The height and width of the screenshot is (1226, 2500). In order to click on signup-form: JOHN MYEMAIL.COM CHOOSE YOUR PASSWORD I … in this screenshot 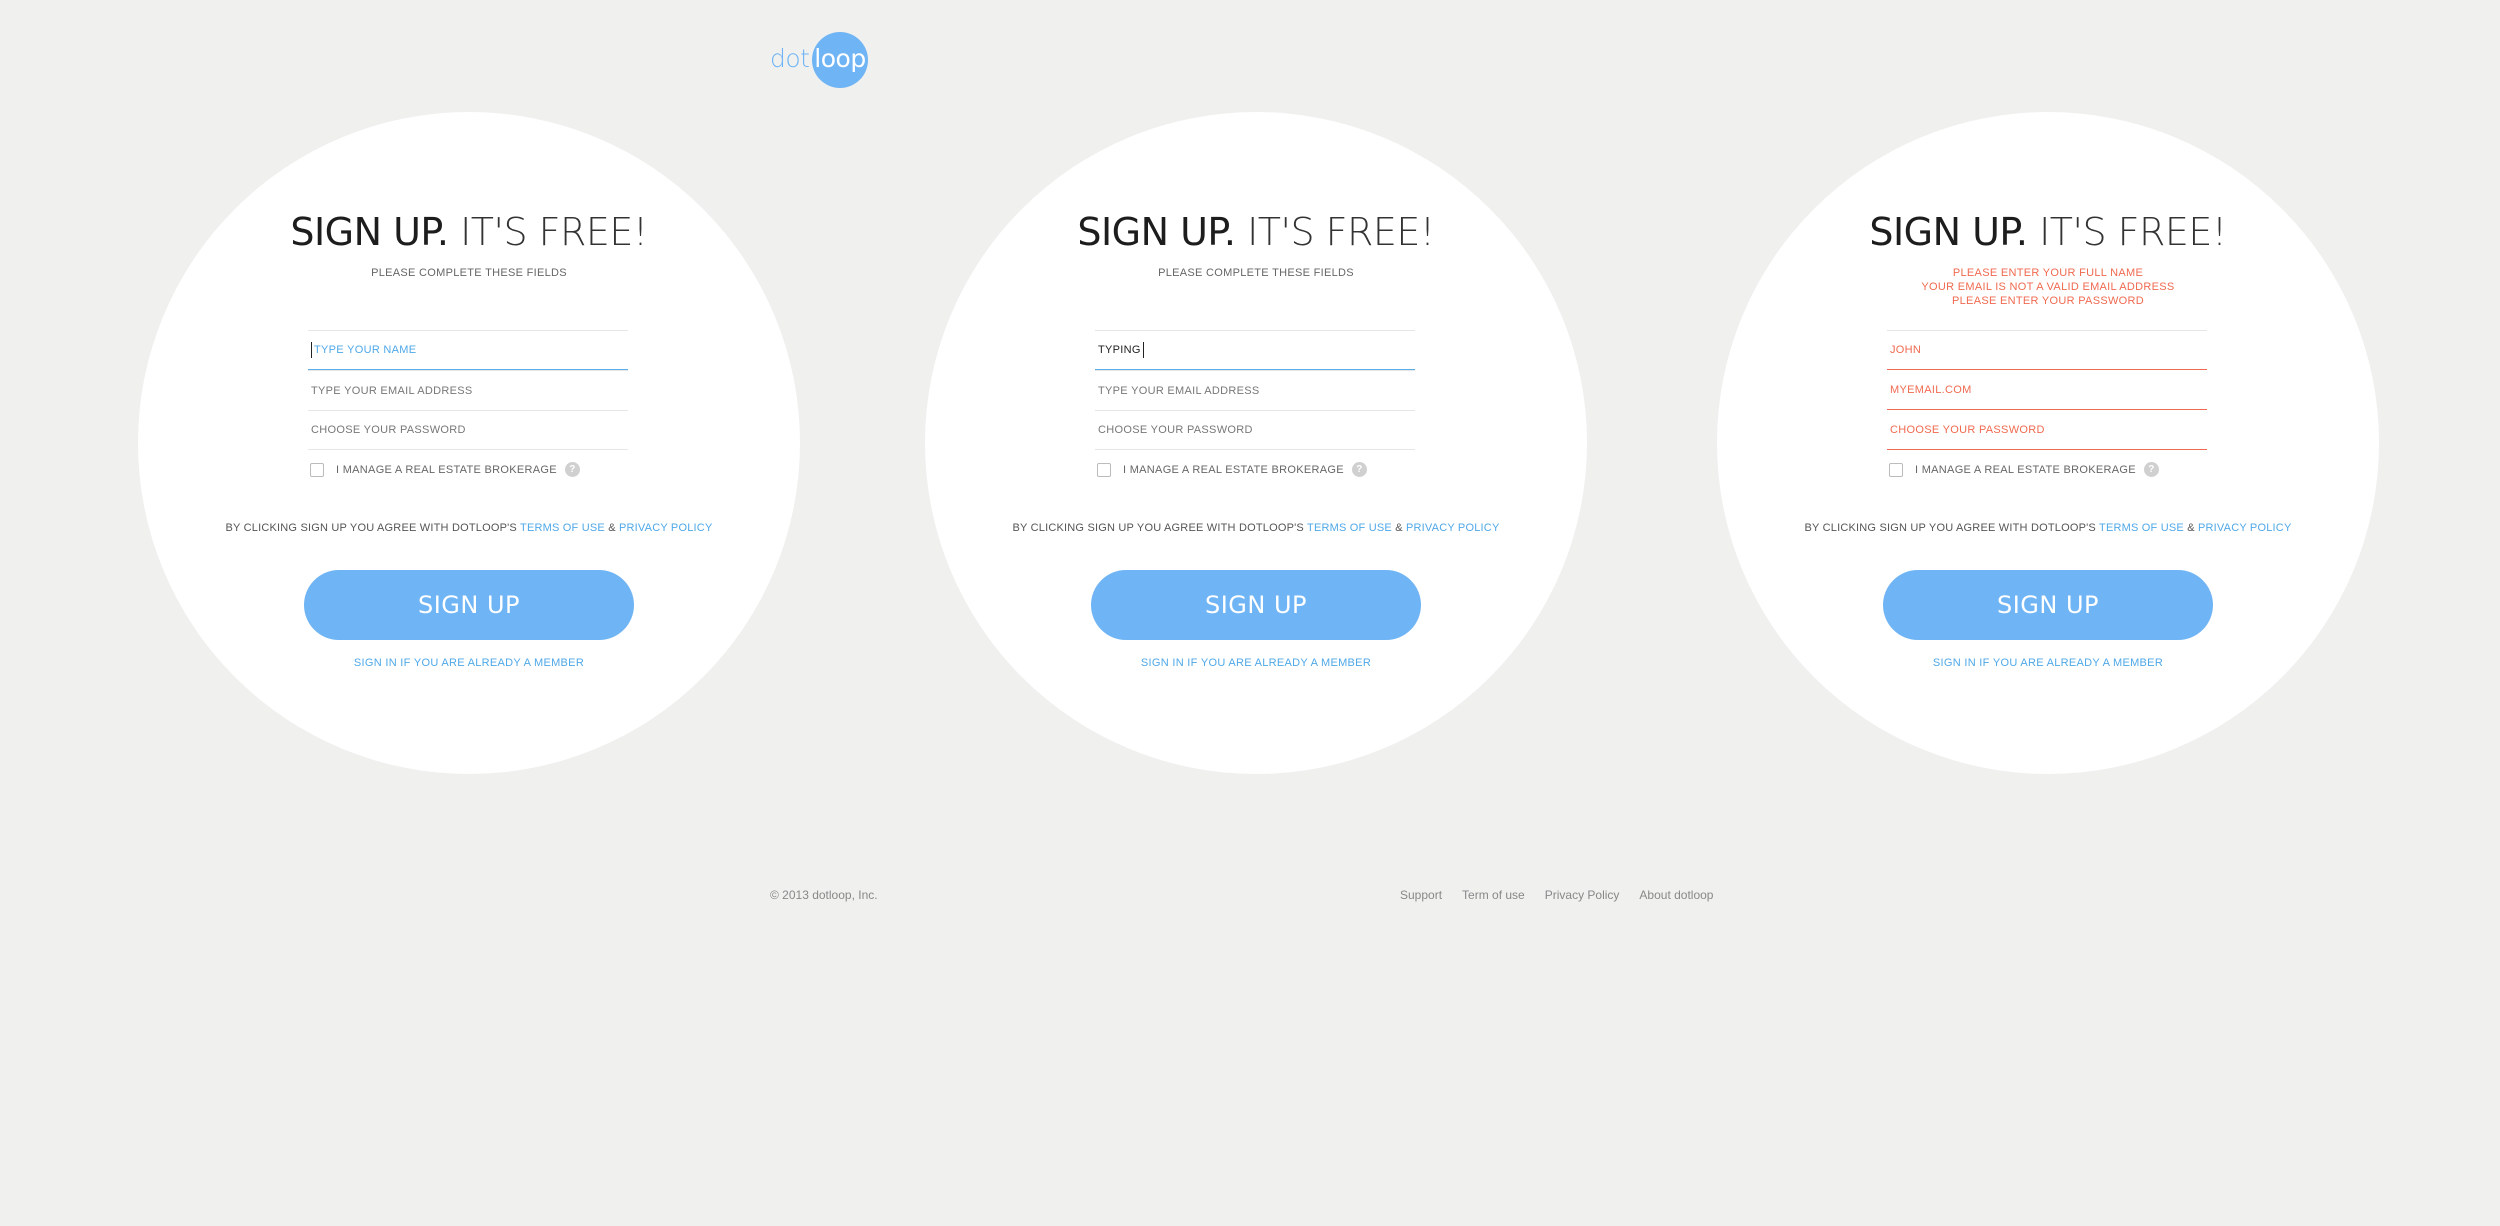, I will do `click(2047, 403)`.